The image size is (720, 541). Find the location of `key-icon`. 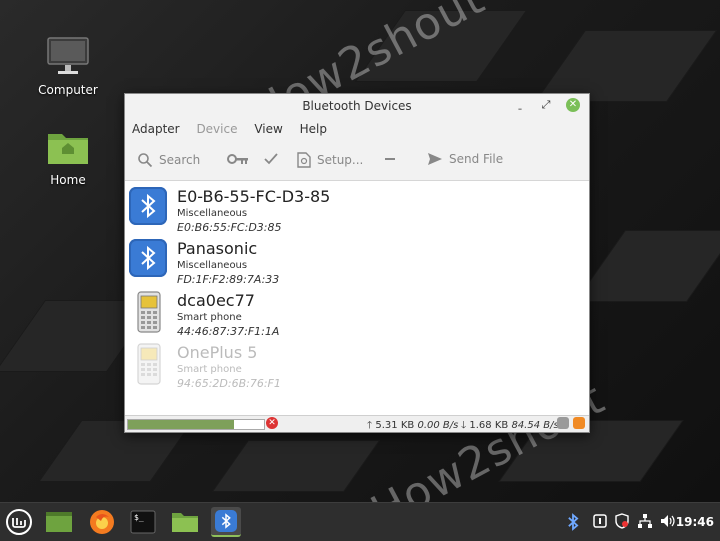

key-icon is located at coordinates (237, 159).